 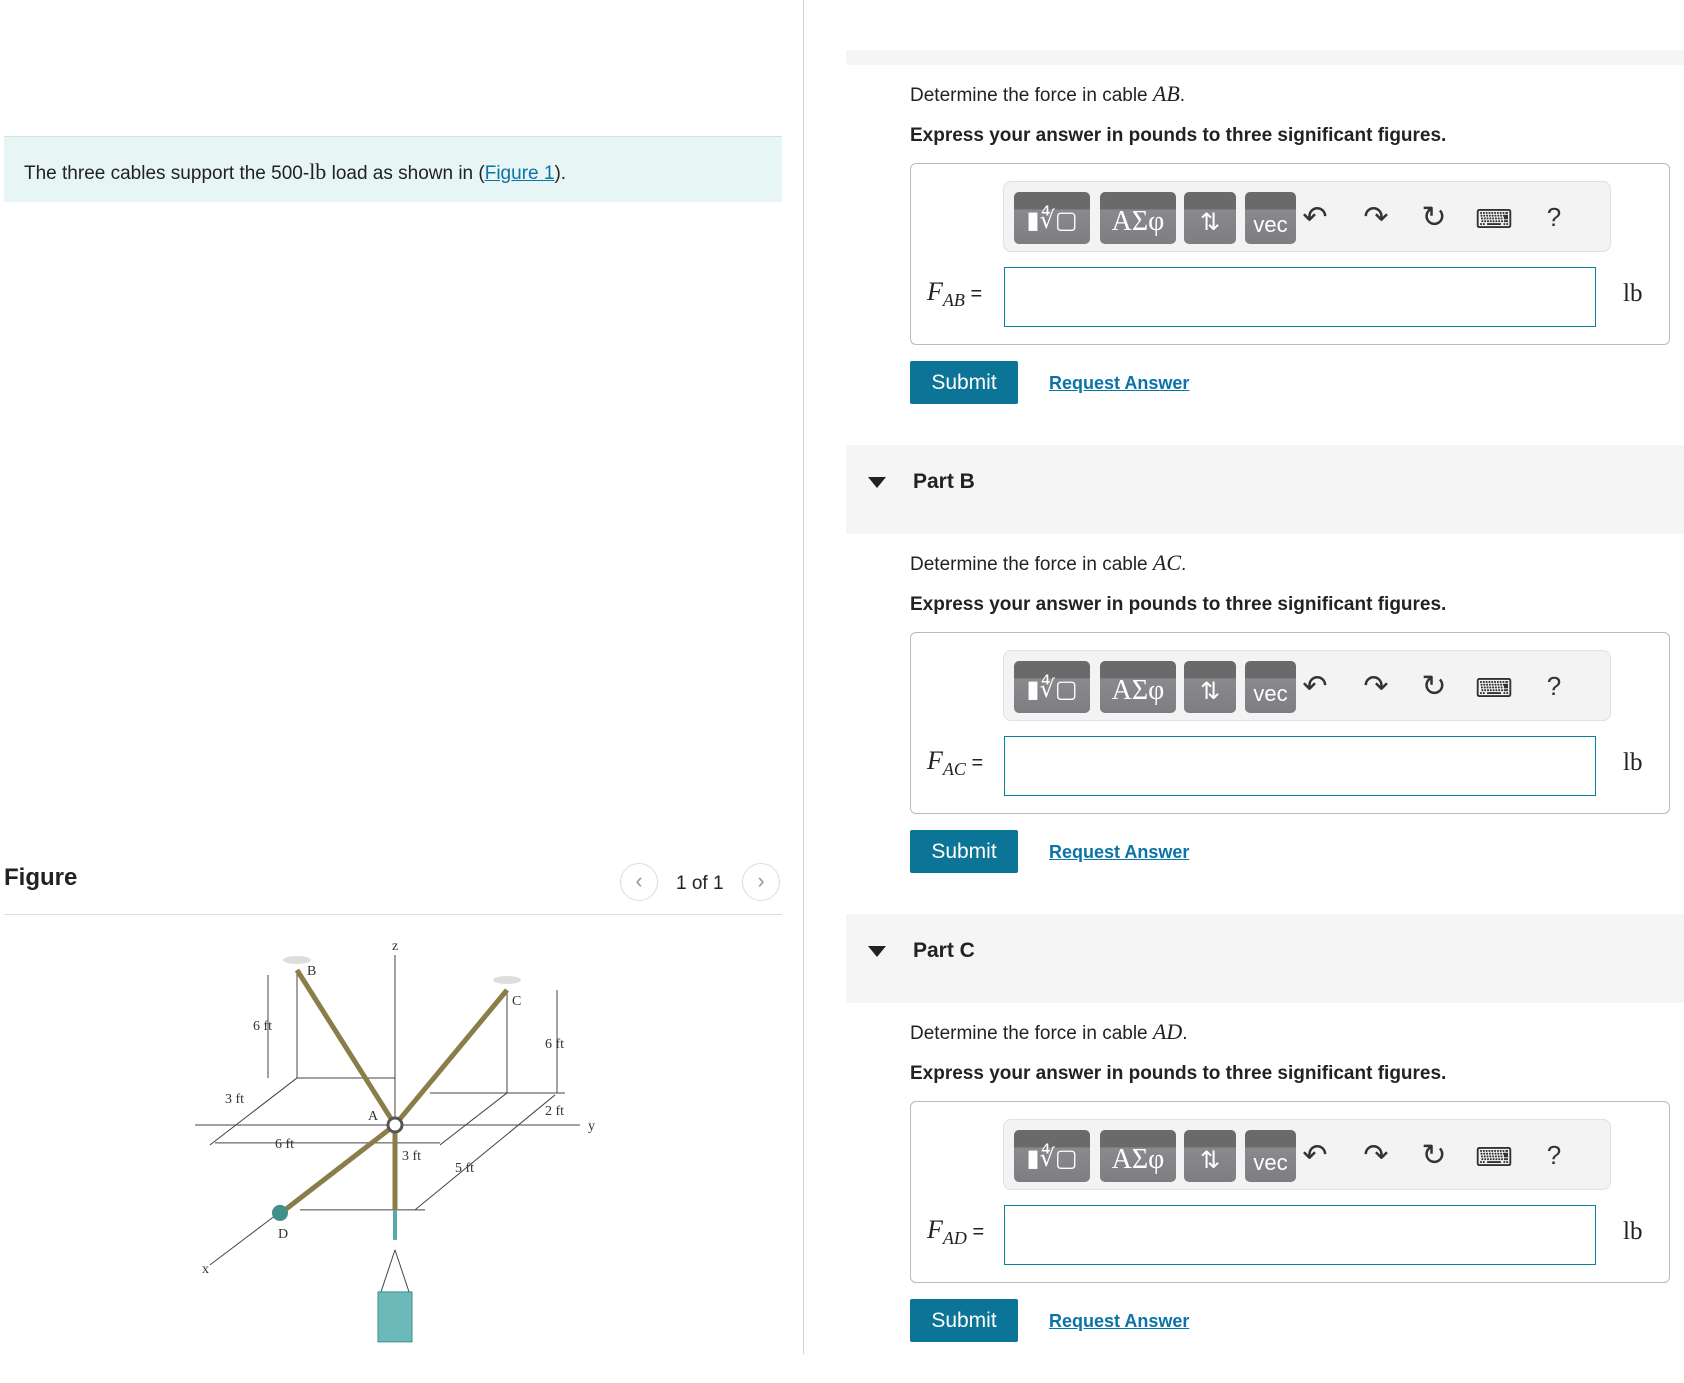 I want to click on part-title: Part B, so click(x=944, y=481).